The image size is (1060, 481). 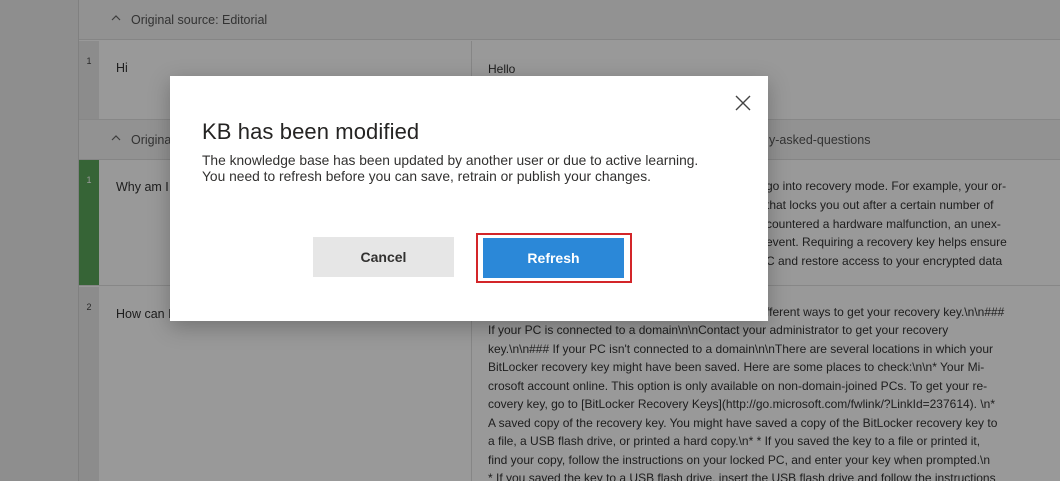 What do you see at coordinates (744, 104) in the screenshot?
I see `close-icon` at bounding box center [744, 104].